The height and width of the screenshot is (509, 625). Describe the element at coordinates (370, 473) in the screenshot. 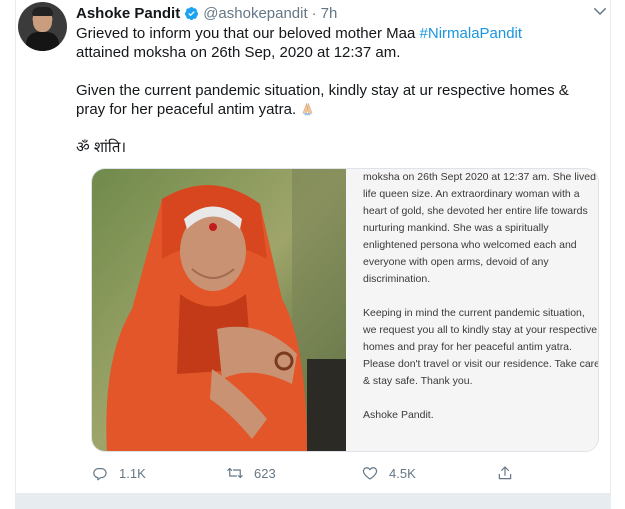

I see `heart-icon` at that location.